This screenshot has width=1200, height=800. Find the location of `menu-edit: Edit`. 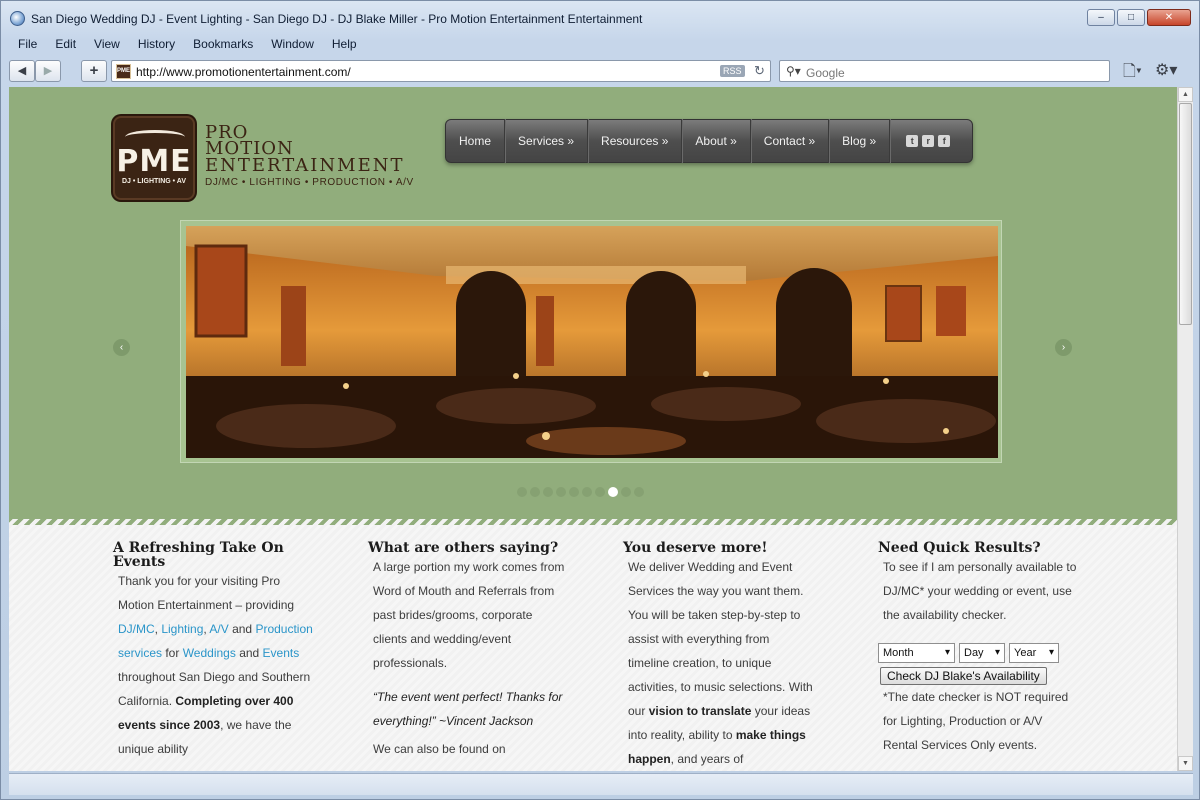

menu-edit: Edit is located at coordinates (65, 45).